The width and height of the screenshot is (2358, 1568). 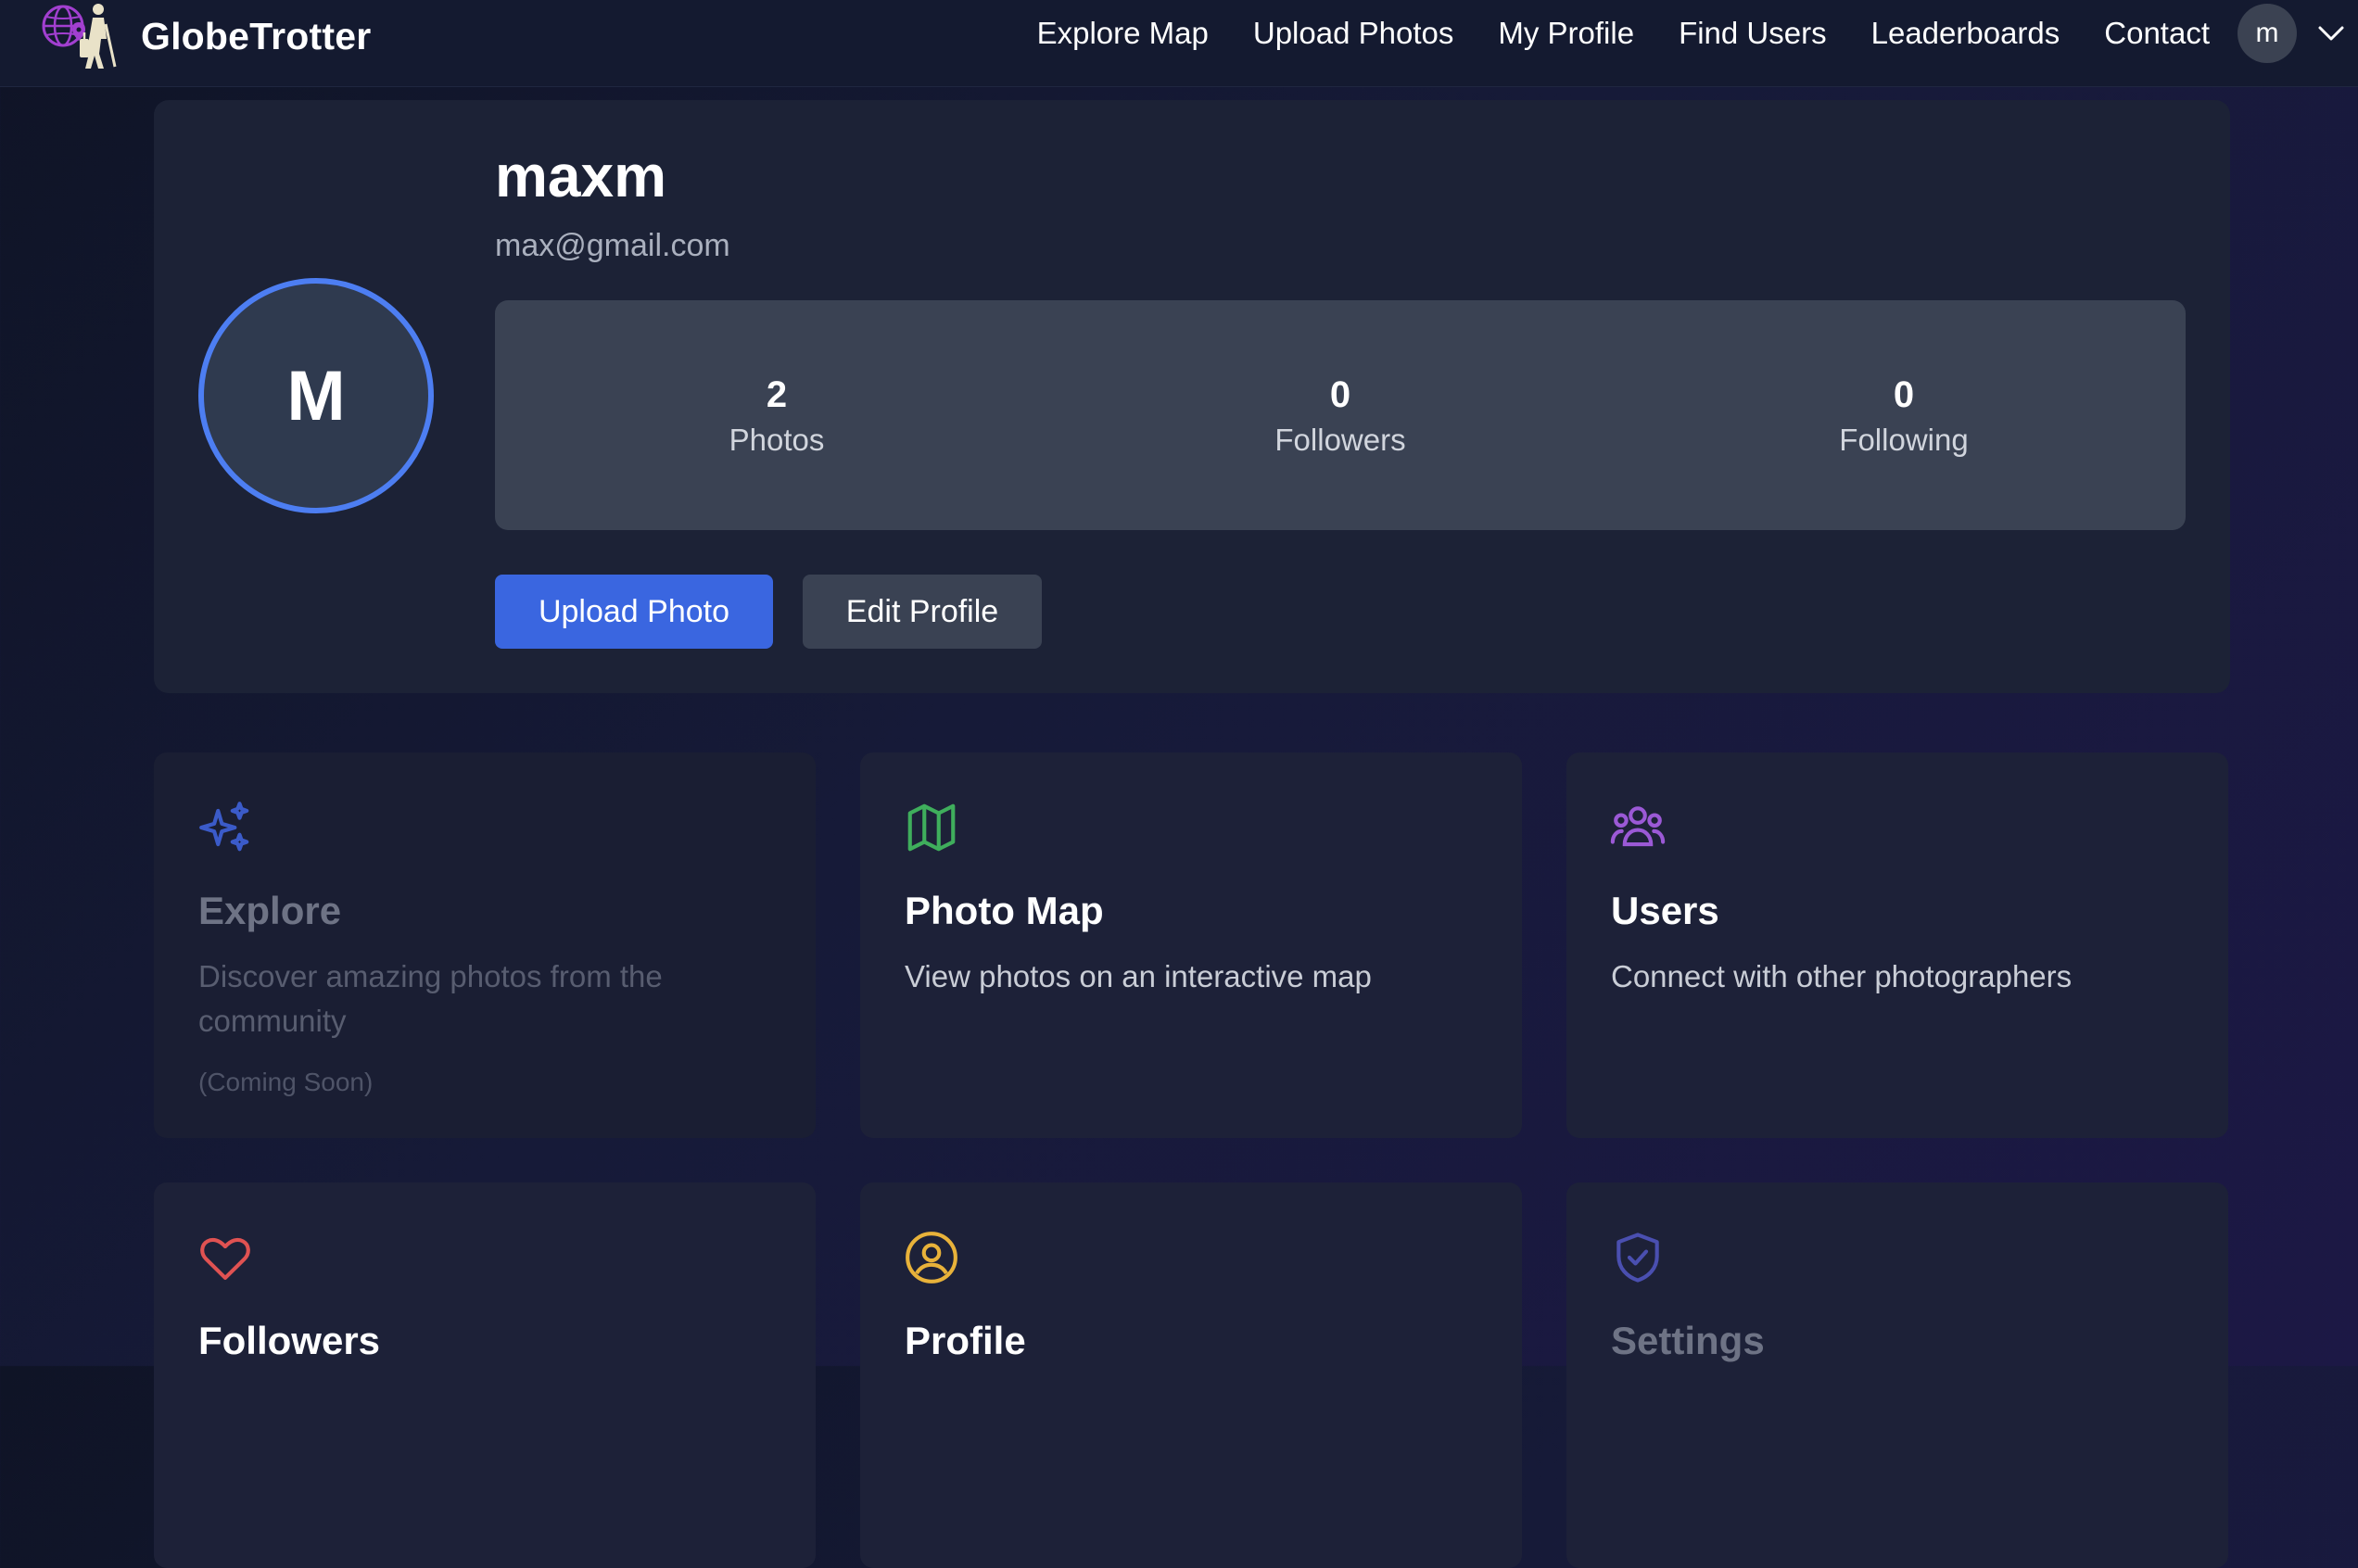 I want to click on brand-name: GlobeTrotter, so click(x=256, y=35).